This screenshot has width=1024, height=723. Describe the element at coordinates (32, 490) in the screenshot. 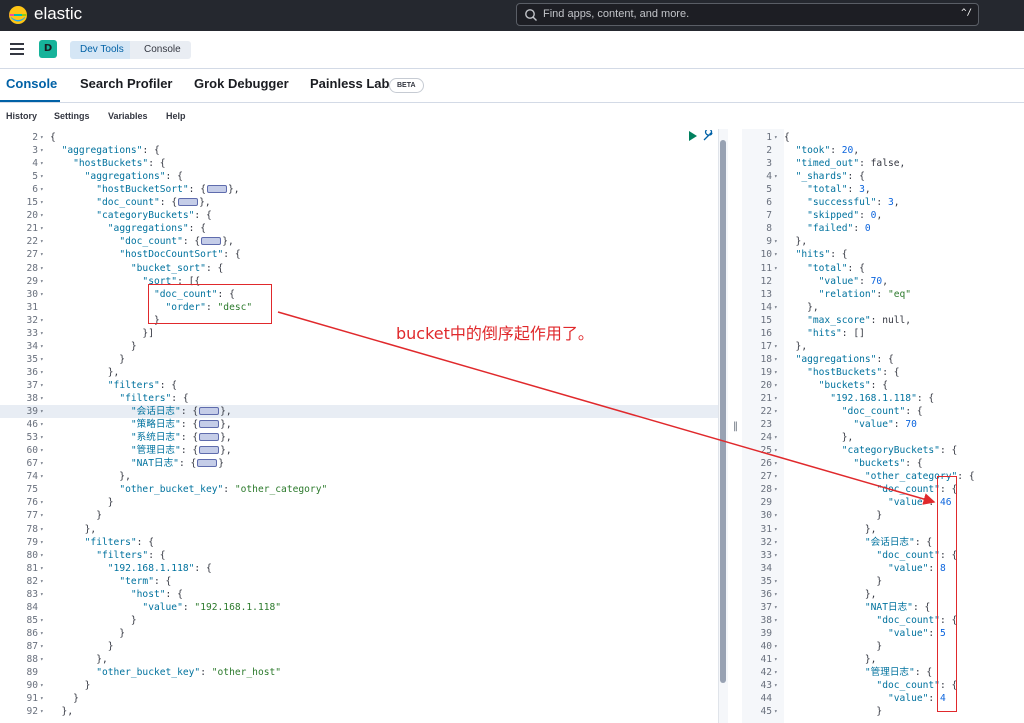

I see `line-number: 75` at that location.